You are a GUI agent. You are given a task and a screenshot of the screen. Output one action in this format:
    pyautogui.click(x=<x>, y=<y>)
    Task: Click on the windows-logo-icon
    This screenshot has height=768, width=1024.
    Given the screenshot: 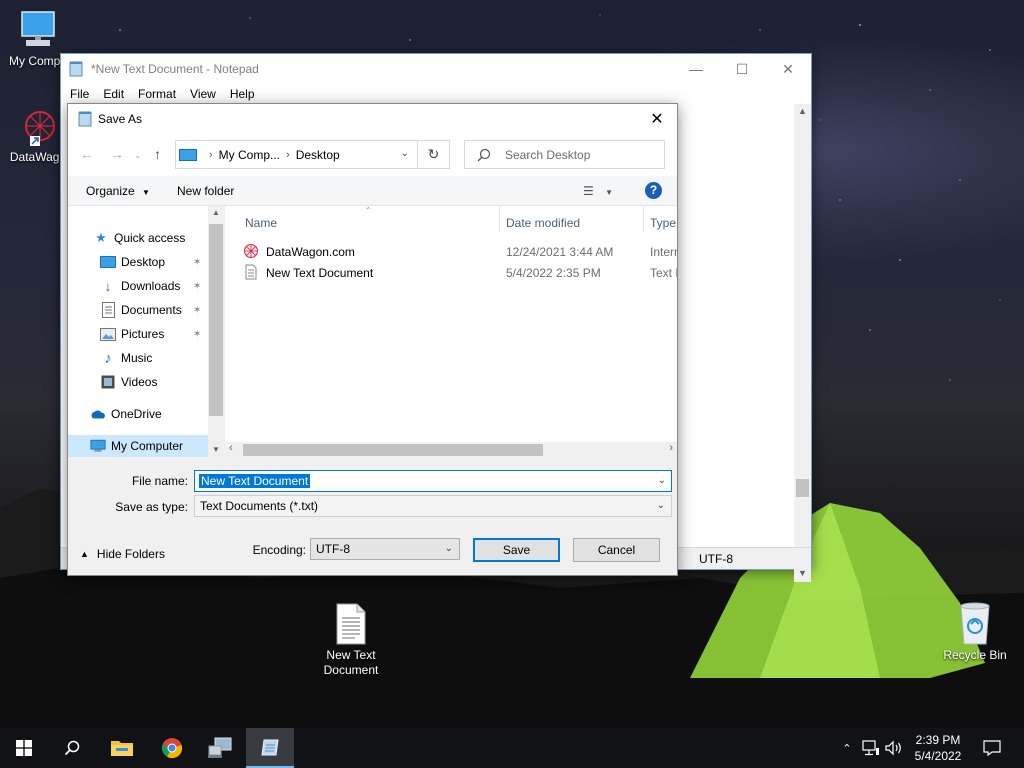 What is the action you would take?
    pyautogui.click(x=24, y=748)
    